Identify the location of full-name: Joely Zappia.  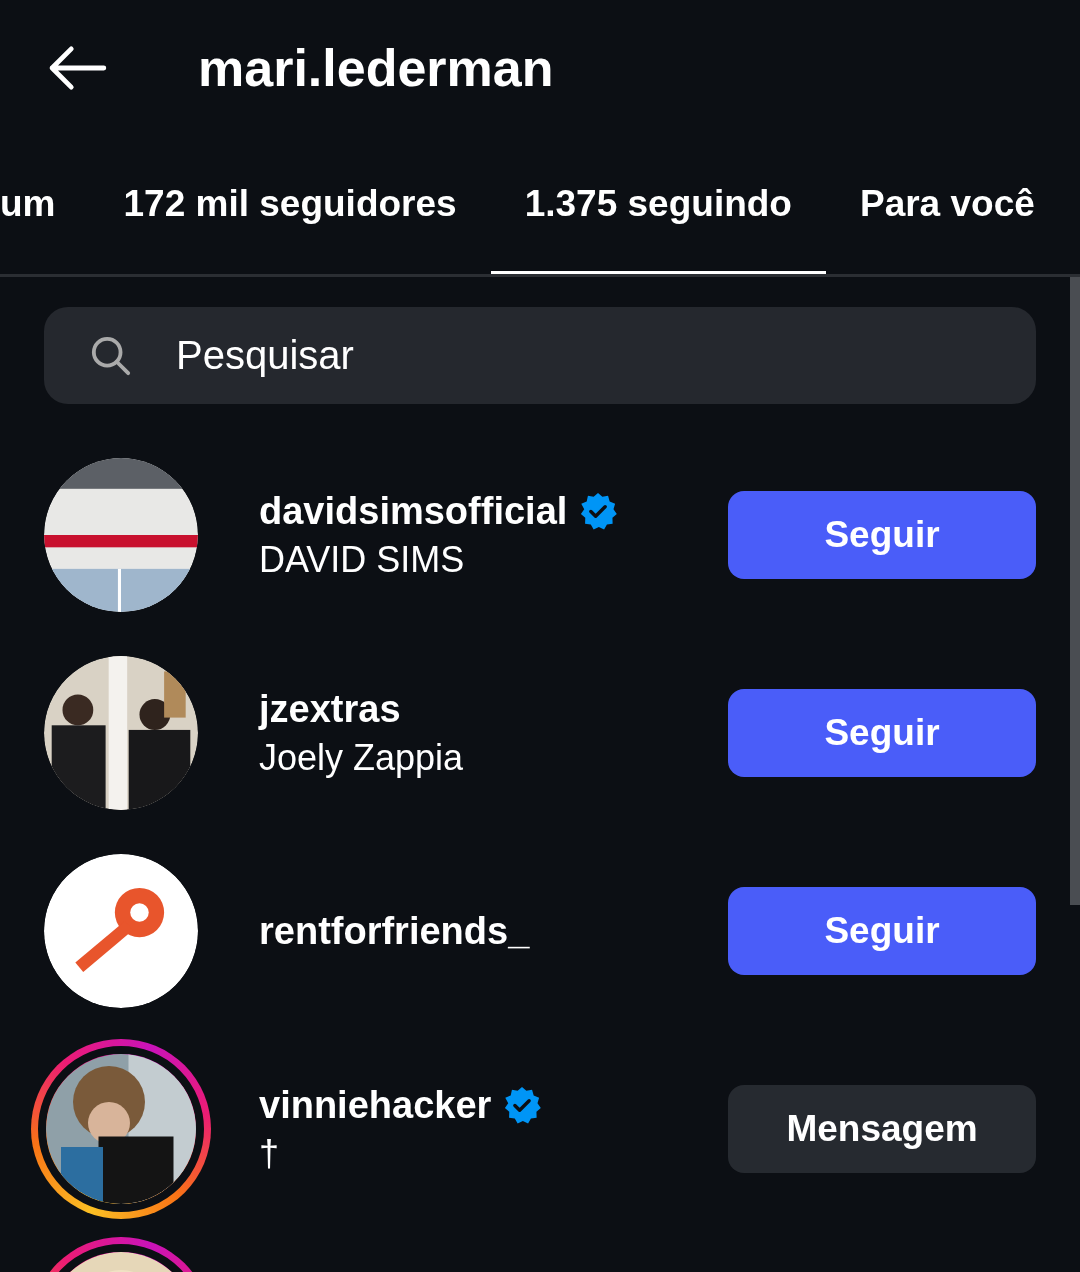
(362, 757).